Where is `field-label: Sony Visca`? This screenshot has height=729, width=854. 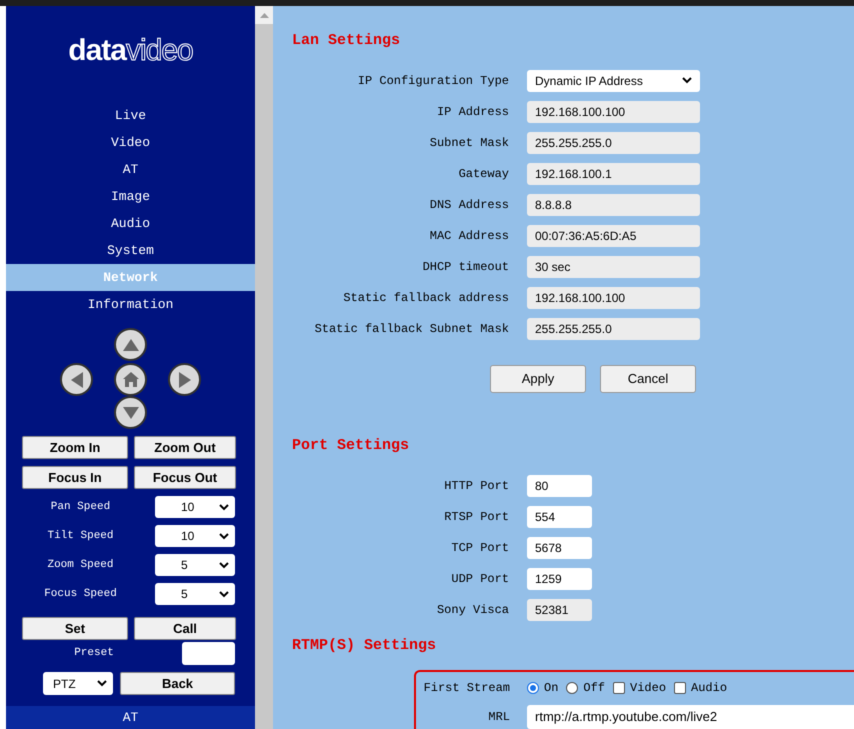 field-label: Sony Visca is located at coordinates (472, 610).